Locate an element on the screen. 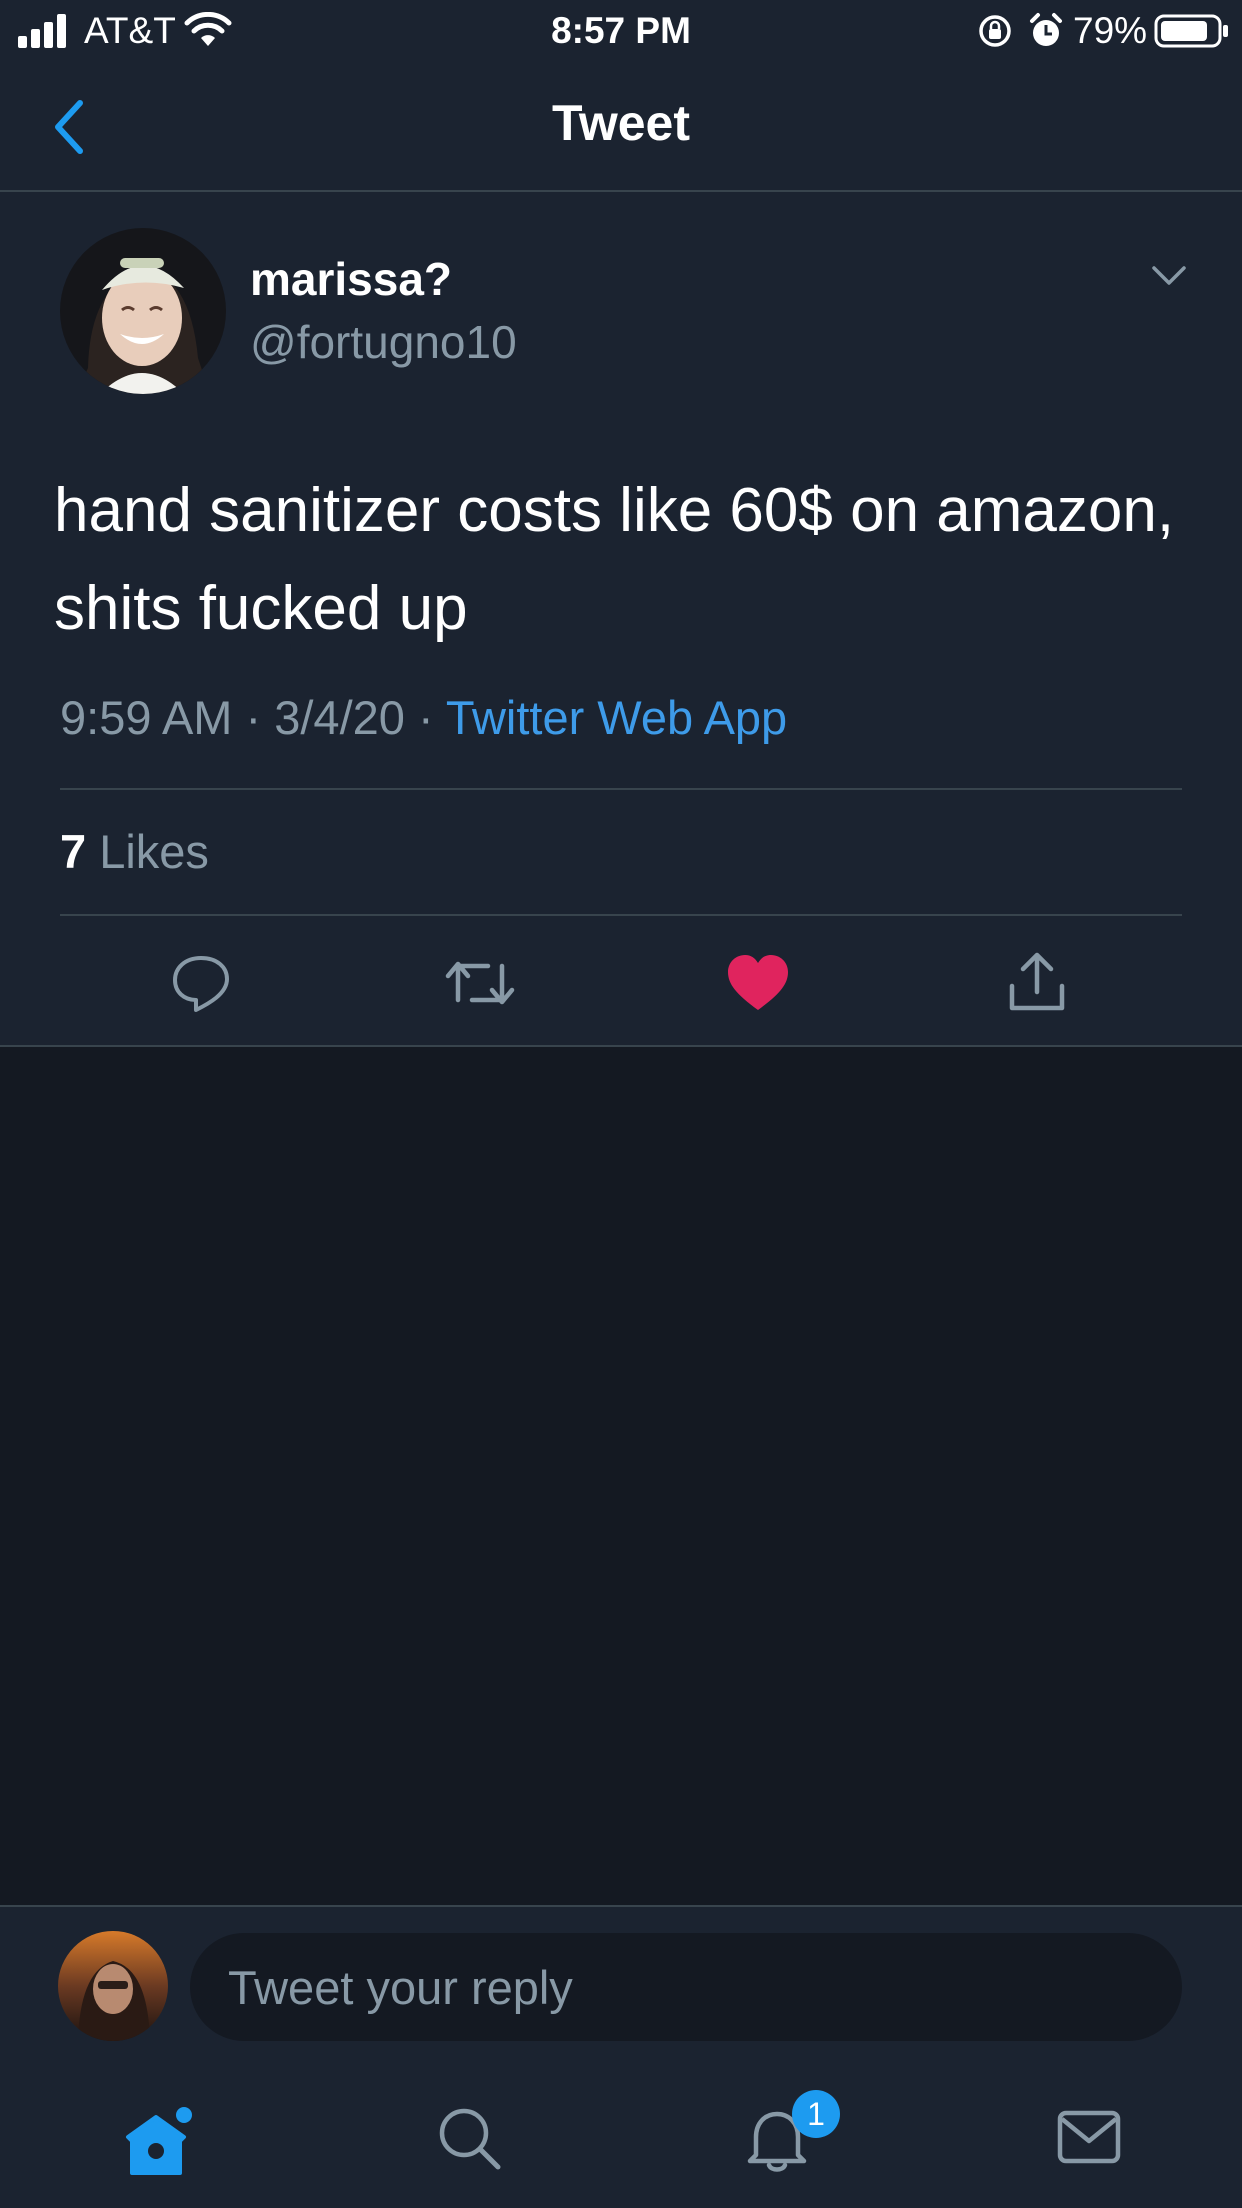 The height and width of the screenshot is (2208, 1242). tab-bar is located at coordinates (621, 2141).